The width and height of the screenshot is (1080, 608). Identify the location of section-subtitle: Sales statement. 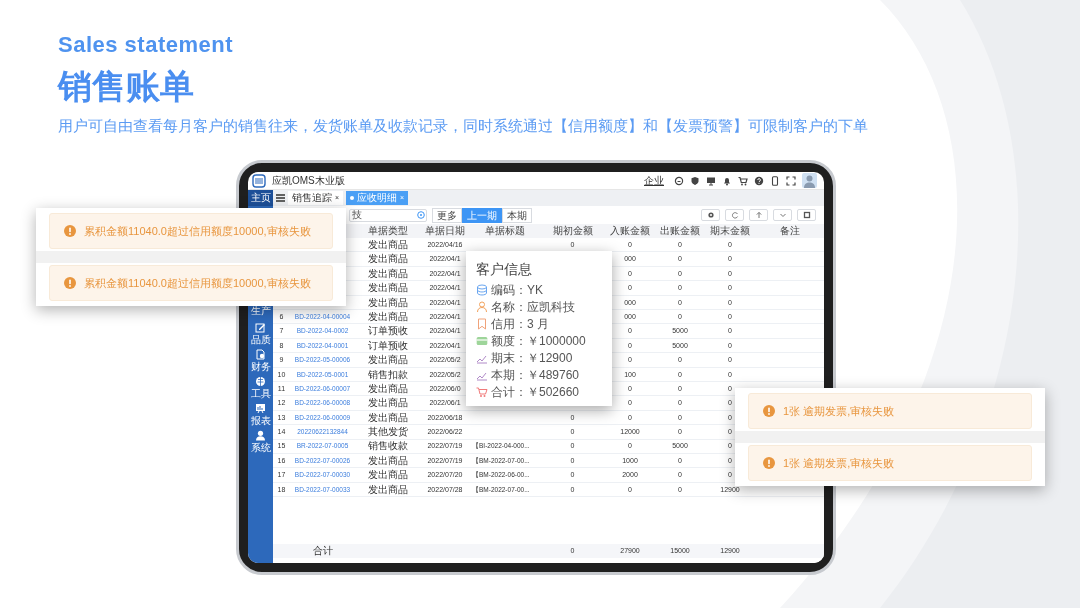
(146, 45).